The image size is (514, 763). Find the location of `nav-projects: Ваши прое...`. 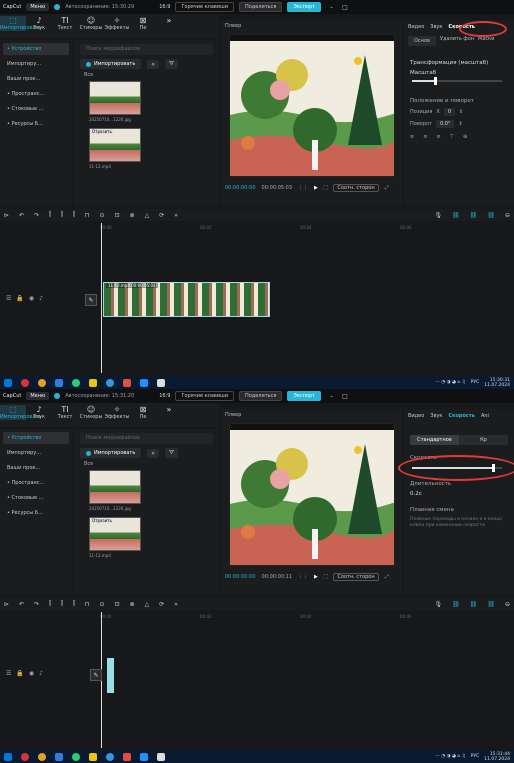

nav-projects: Ваши прое... is located at coordinates (36, 79).